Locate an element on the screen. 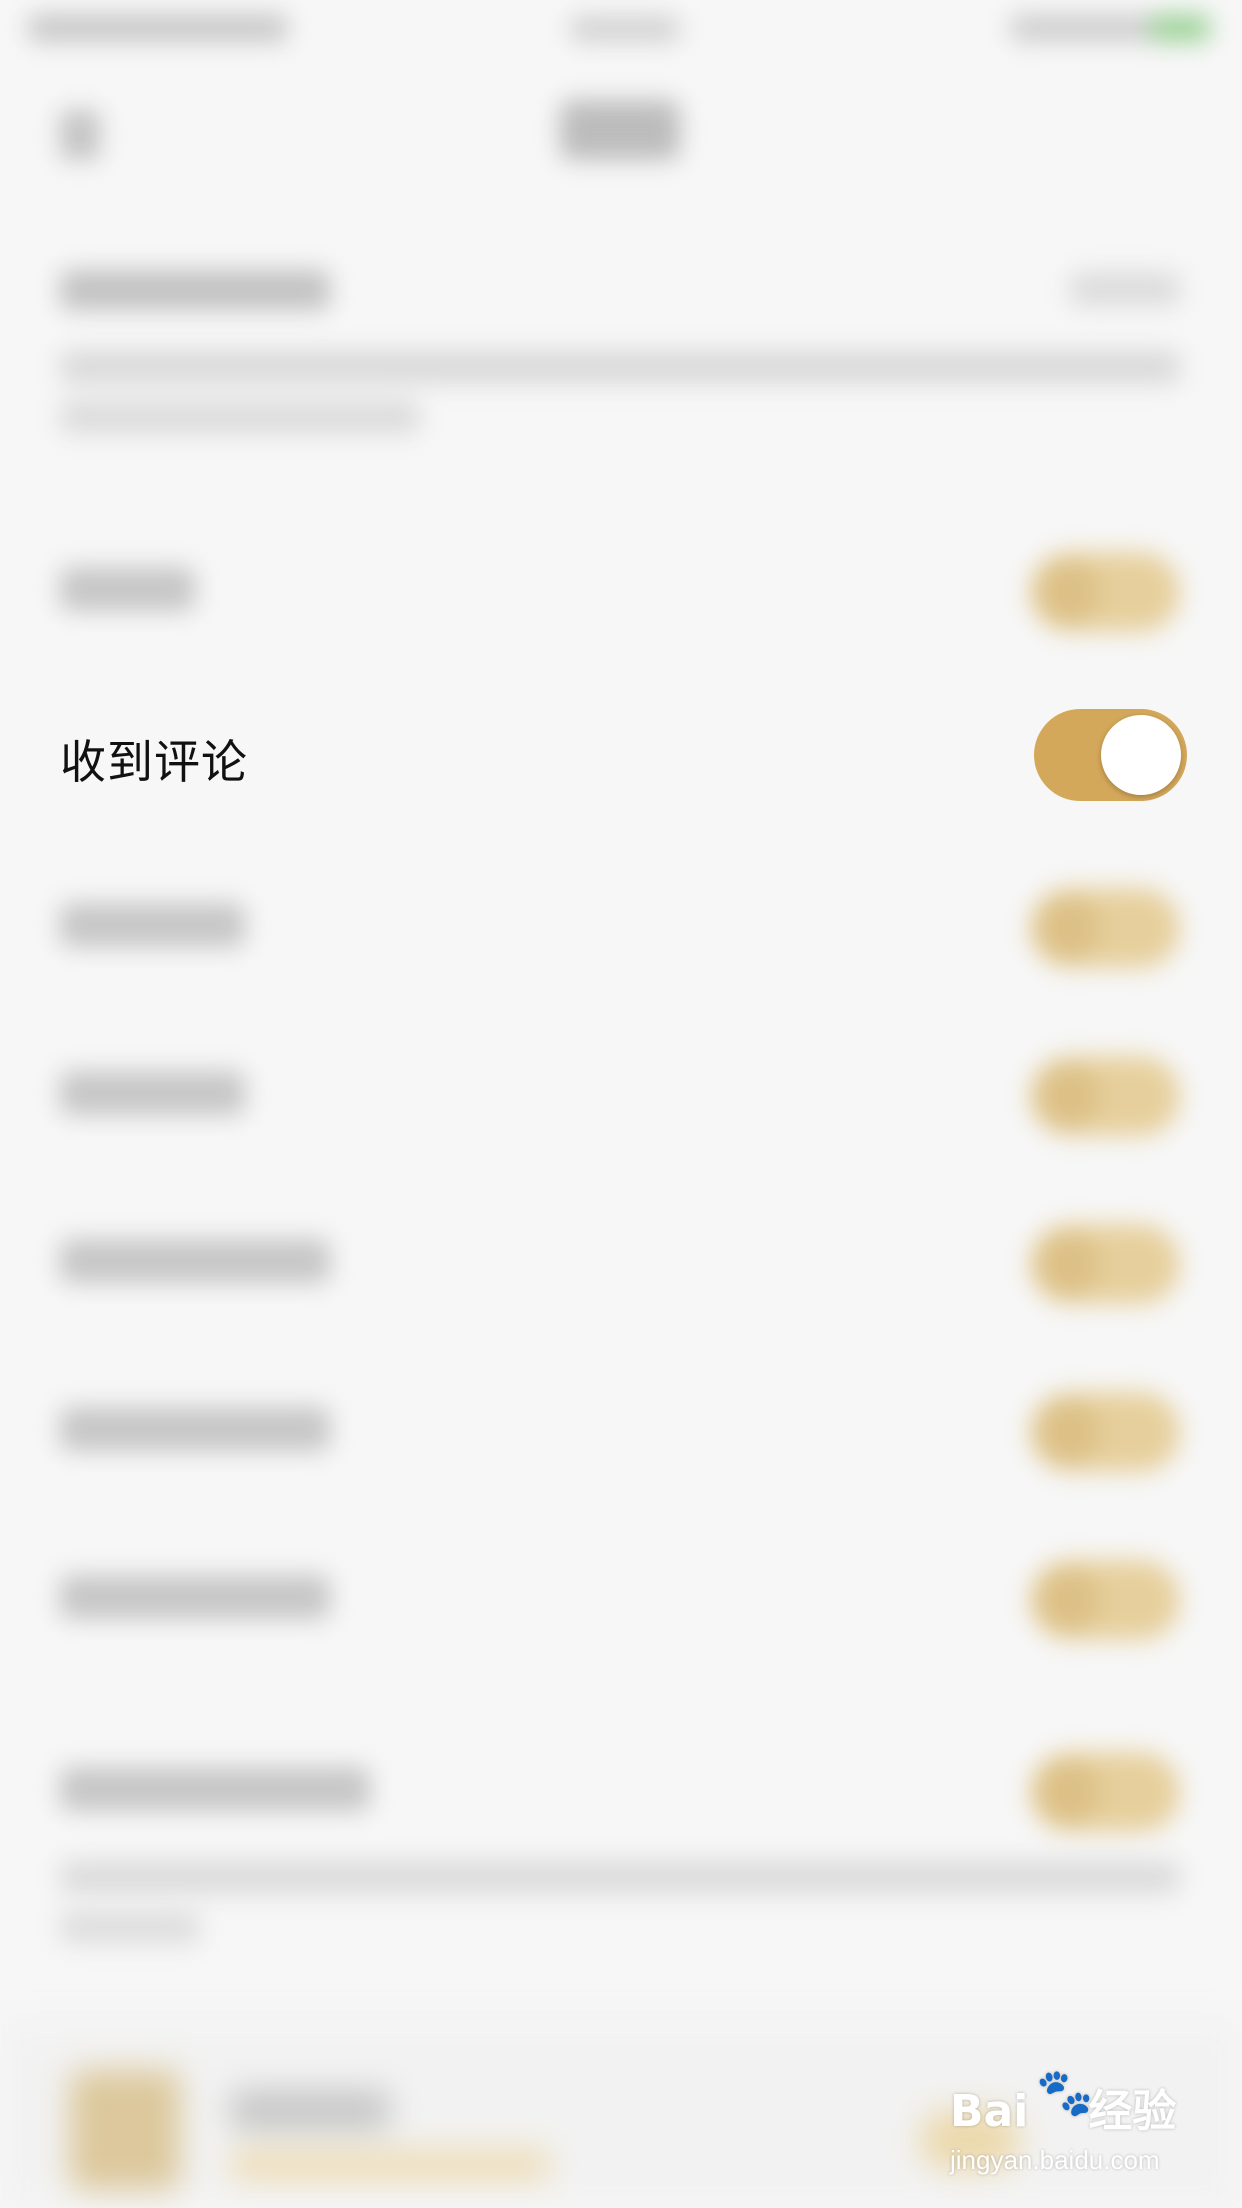  status-bar is located at coordinates (621, 30).